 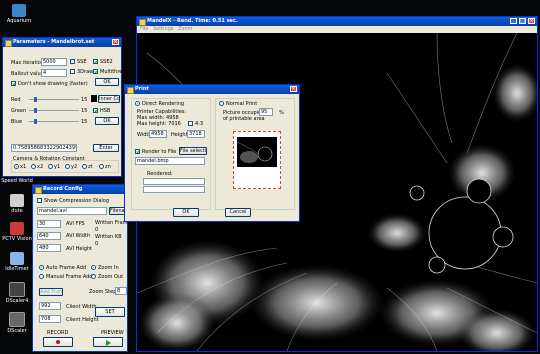 I want to click on maximize-icon: □, so click(x=522, y=21).